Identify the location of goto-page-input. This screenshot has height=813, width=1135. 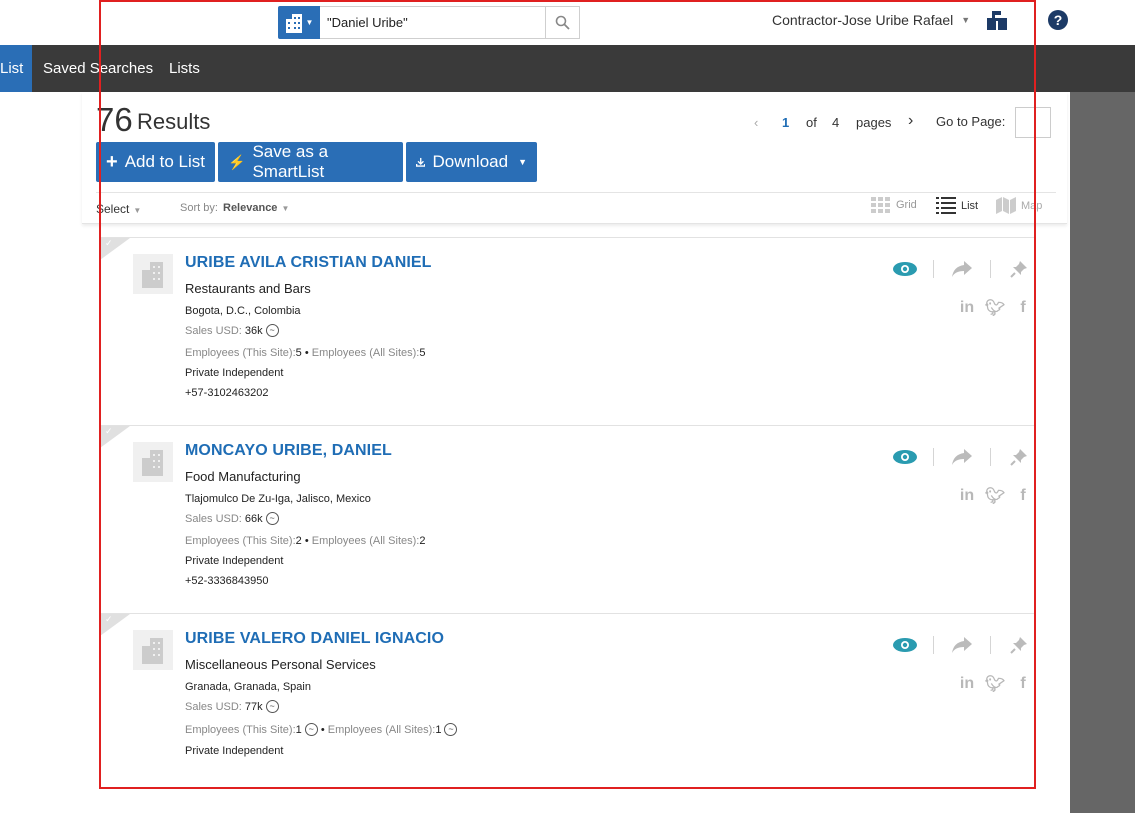
(1033, 122).